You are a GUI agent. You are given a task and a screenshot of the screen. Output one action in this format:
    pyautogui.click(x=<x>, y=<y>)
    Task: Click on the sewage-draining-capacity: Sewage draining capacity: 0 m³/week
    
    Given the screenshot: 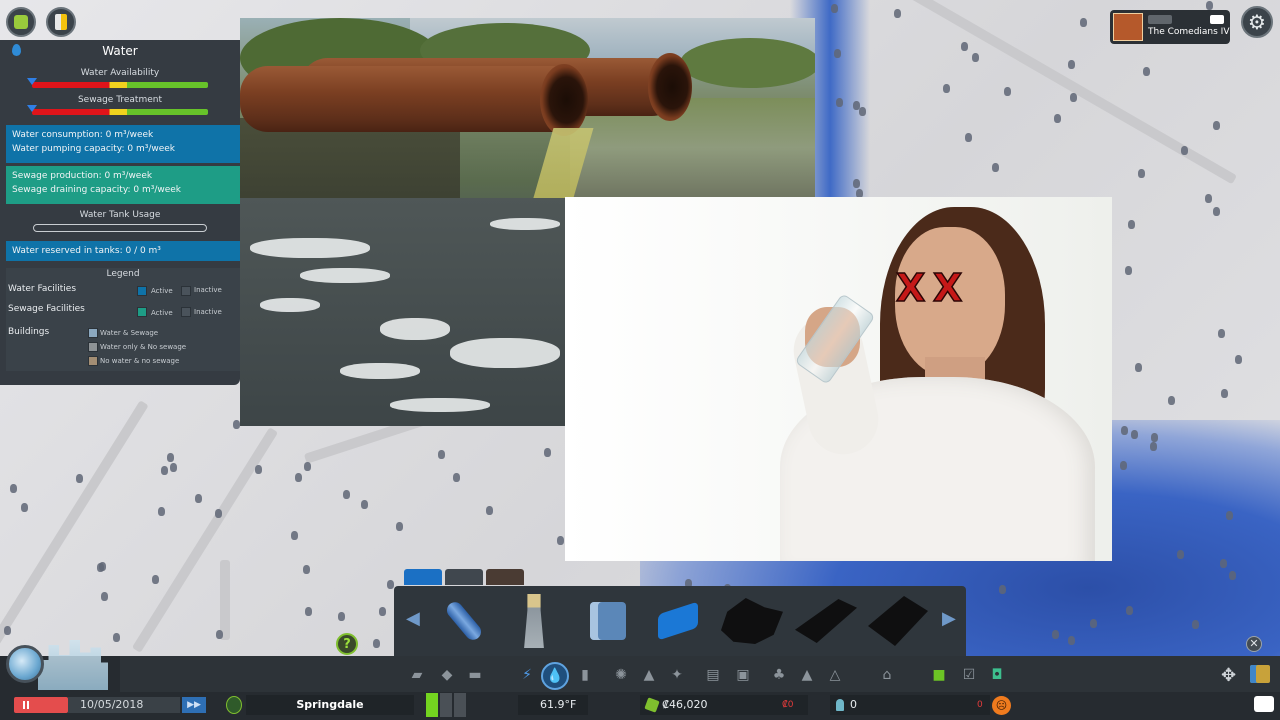 What is the action you would take?
    pyautogui.click(x=97, y=190)
    